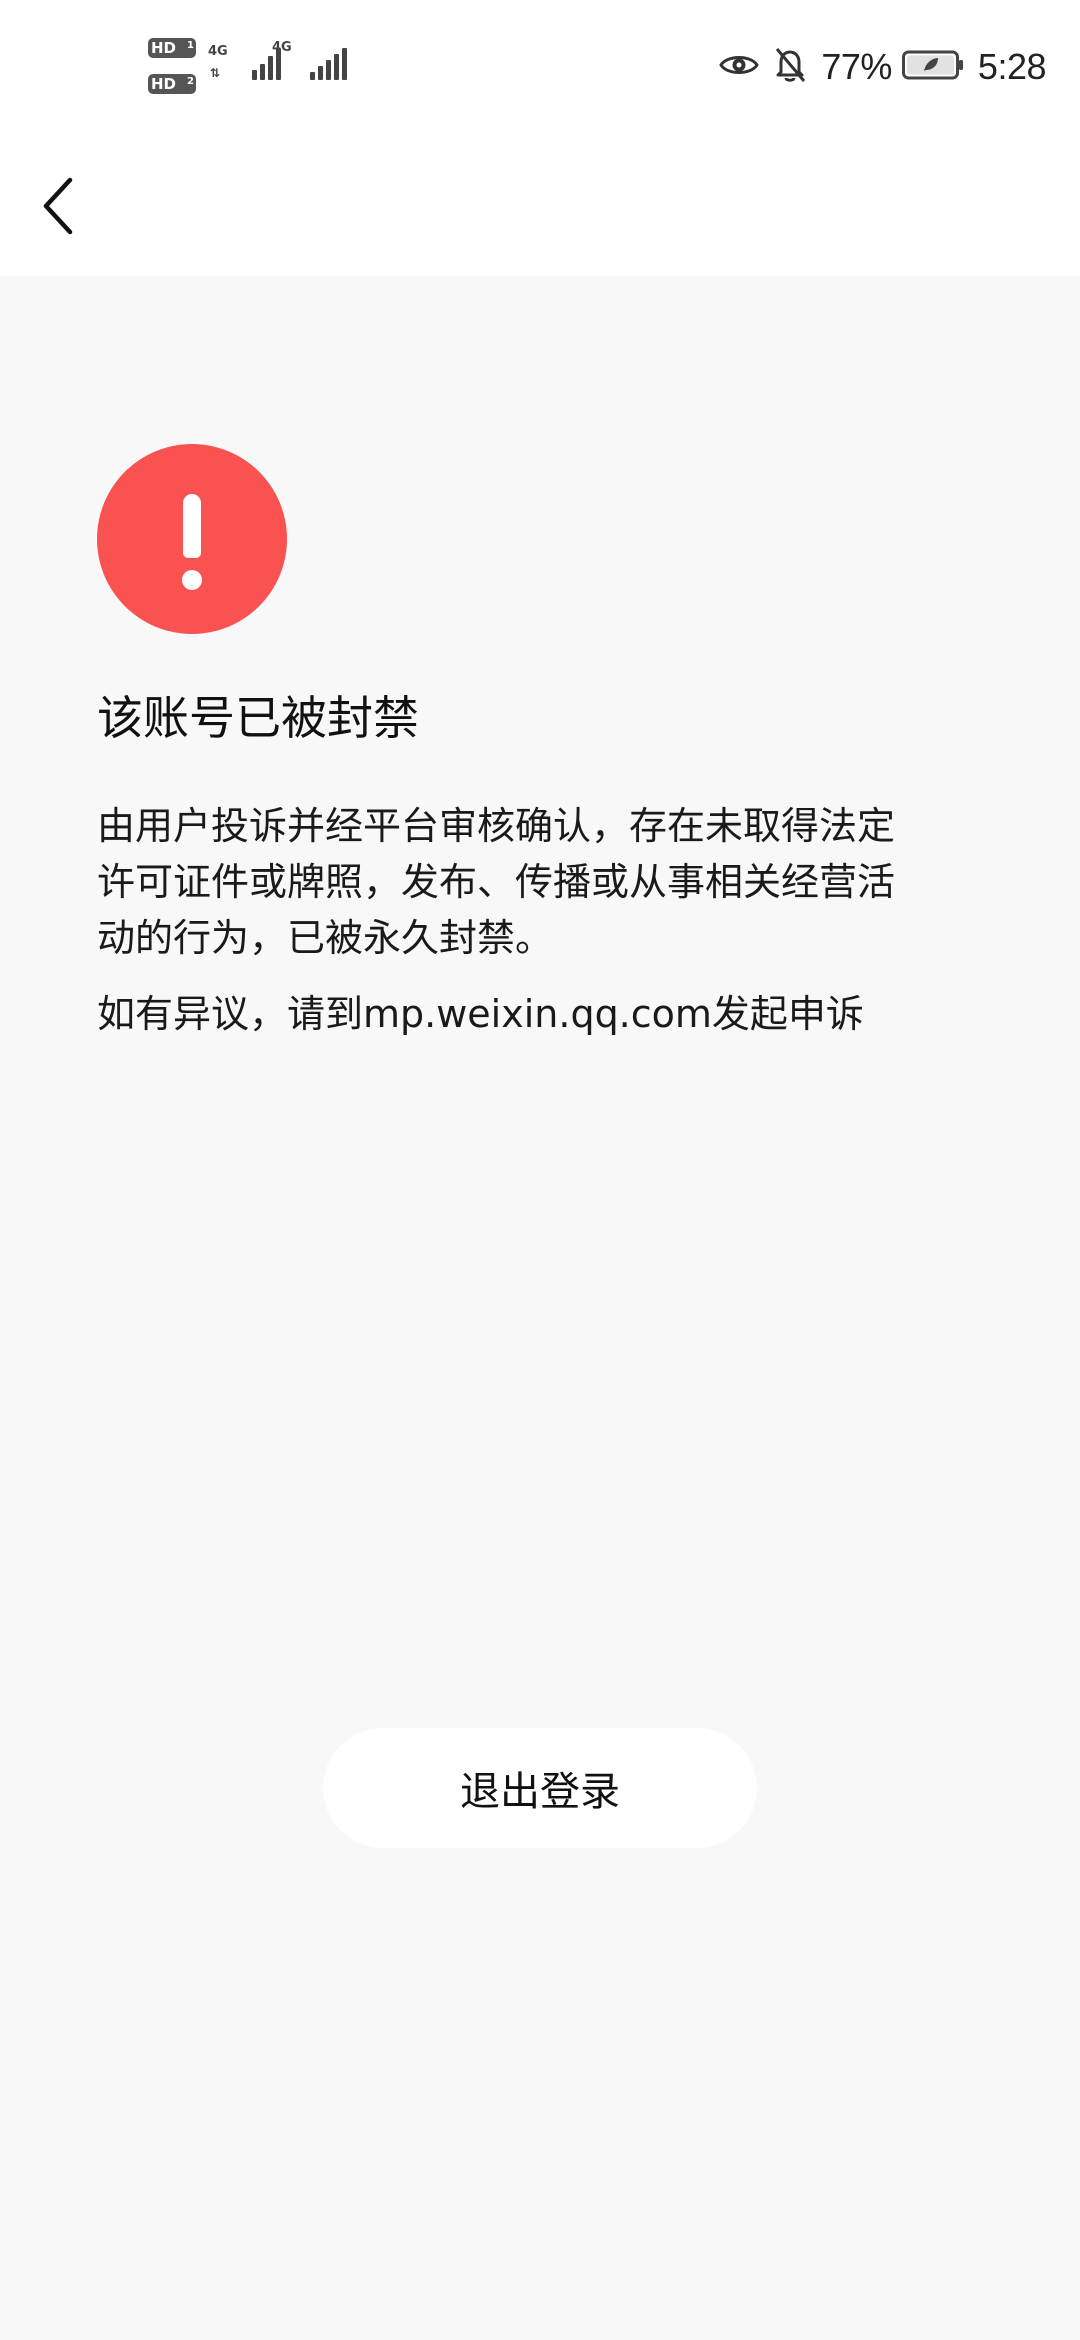 The image size is (1080, 2340). I want to click on hd-volte-badge-sim1: HD 1, so click(172, 48).